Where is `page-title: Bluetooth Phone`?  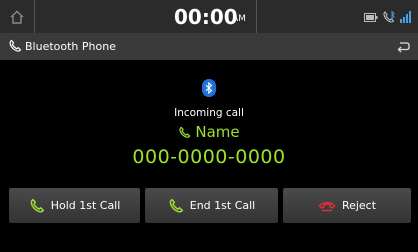 page-title: Bluetooth Phone is located at coordinates (70, 46).